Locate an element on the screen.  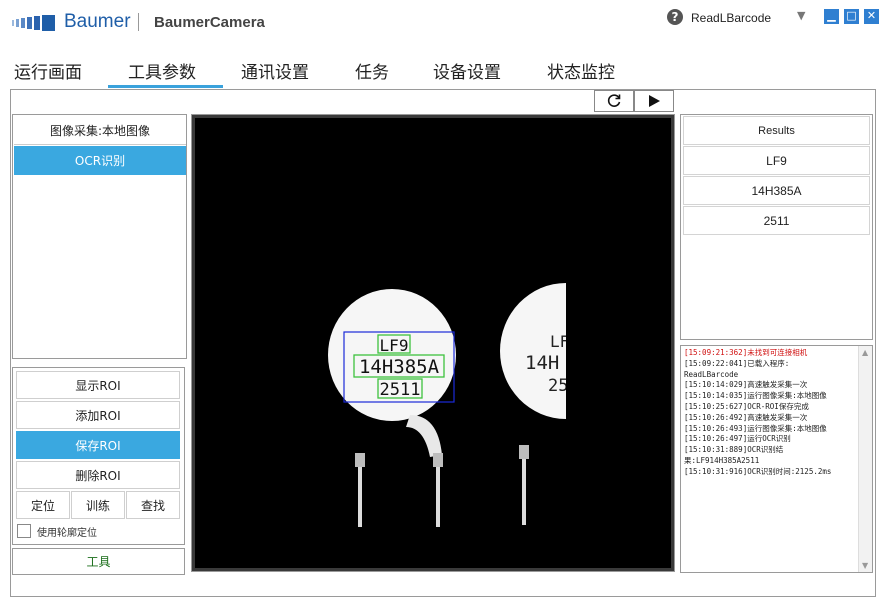
contour-locate-label: 使用轮廓定位 is located at coordinates (67, 533).